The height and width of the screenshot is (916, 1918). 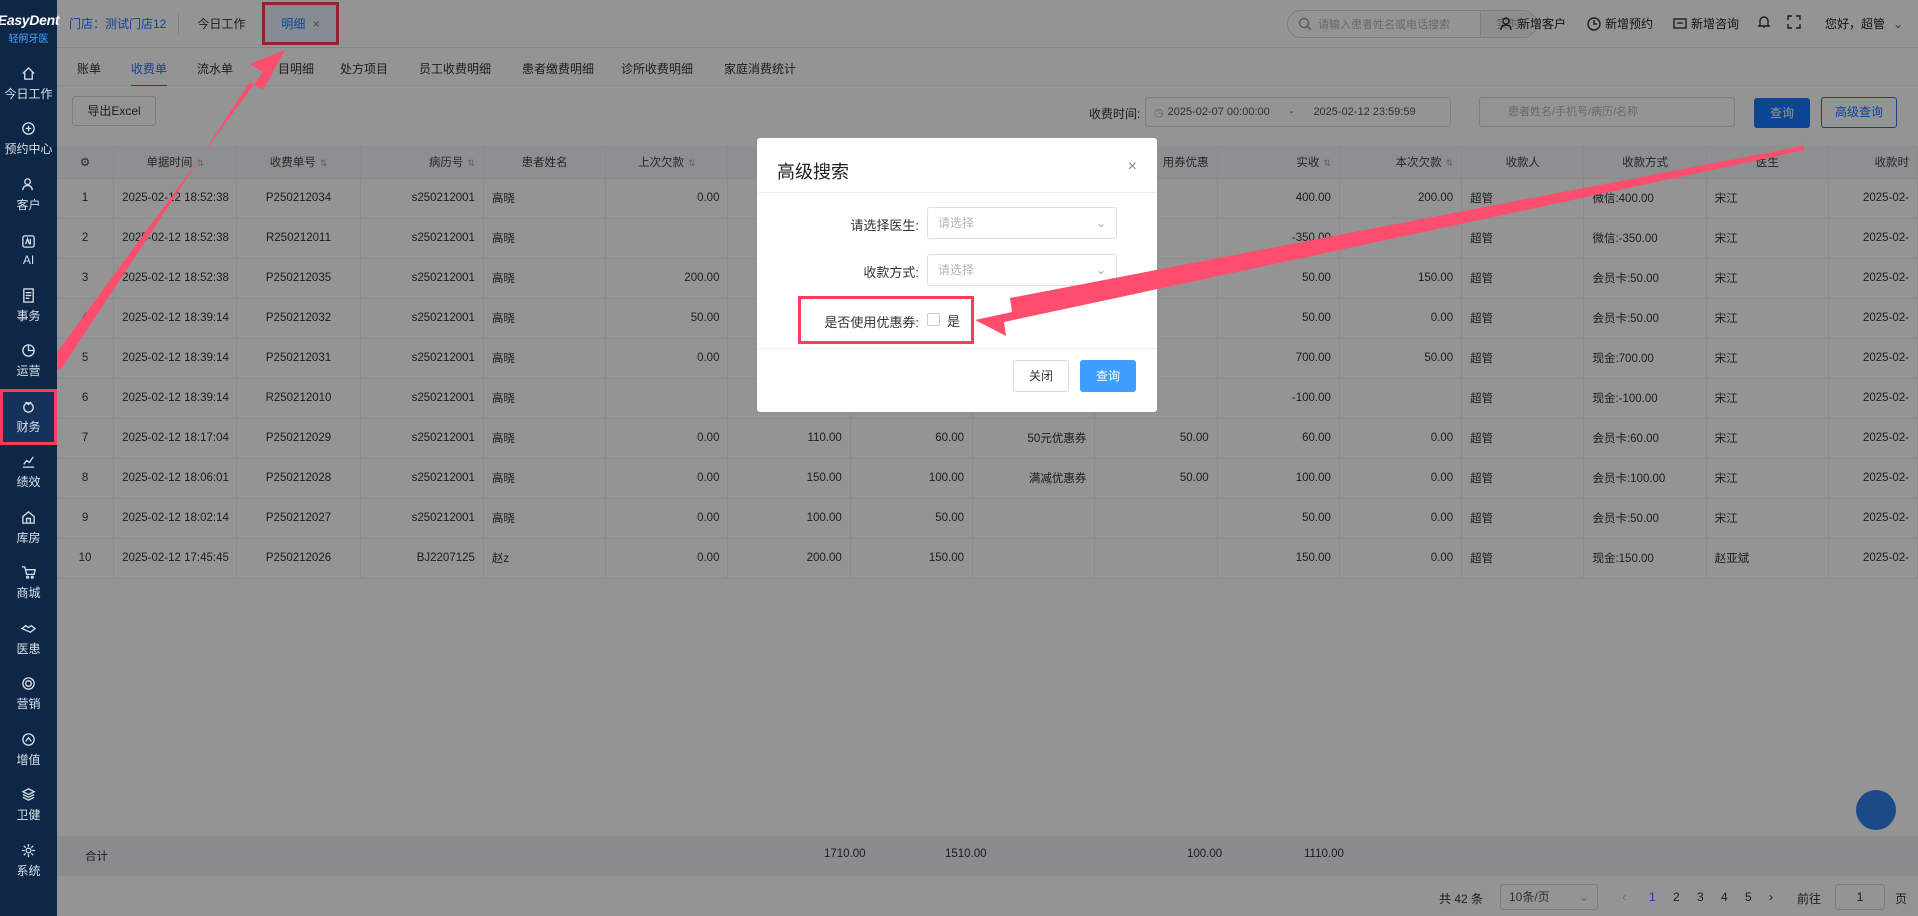 I want to click on logo: EasyDent 轻舸牙医, so click(x=30, y=28).